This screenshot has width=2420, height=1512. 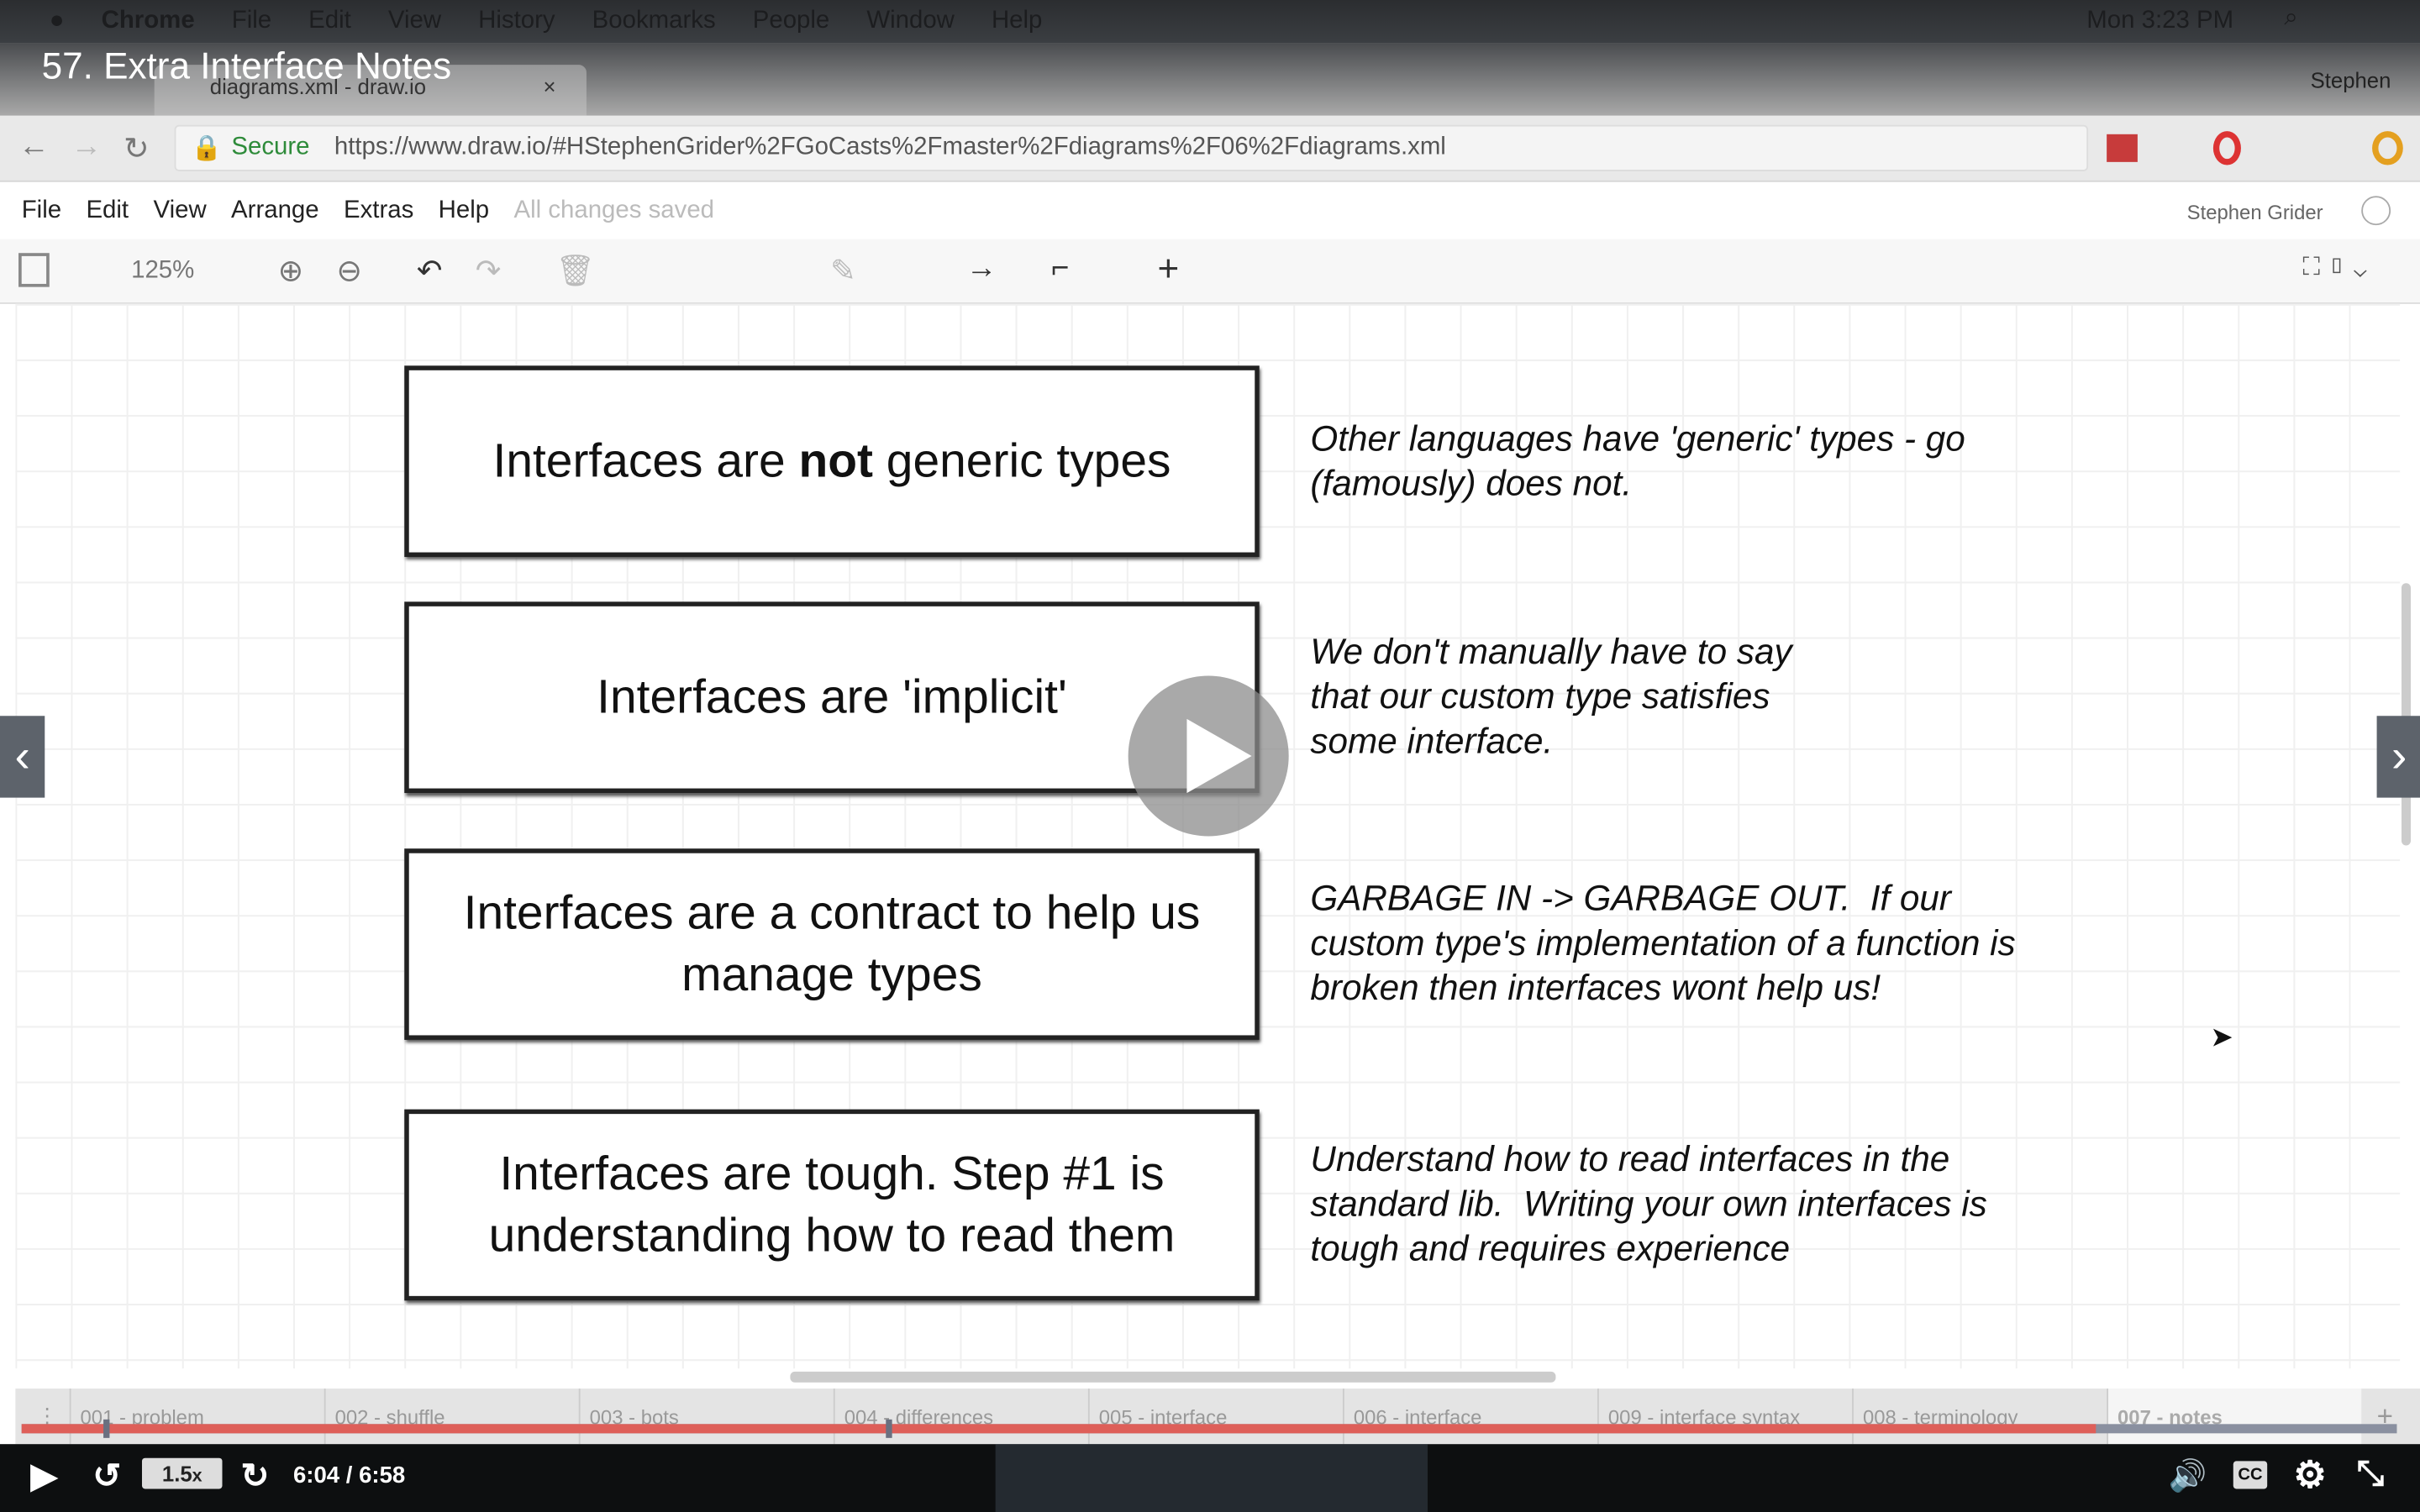 What do you see at coordinates (832, 696) in the screenshot?
I see `box-text: Interfaces are 'implicit'` at bounding box center [832, 696].